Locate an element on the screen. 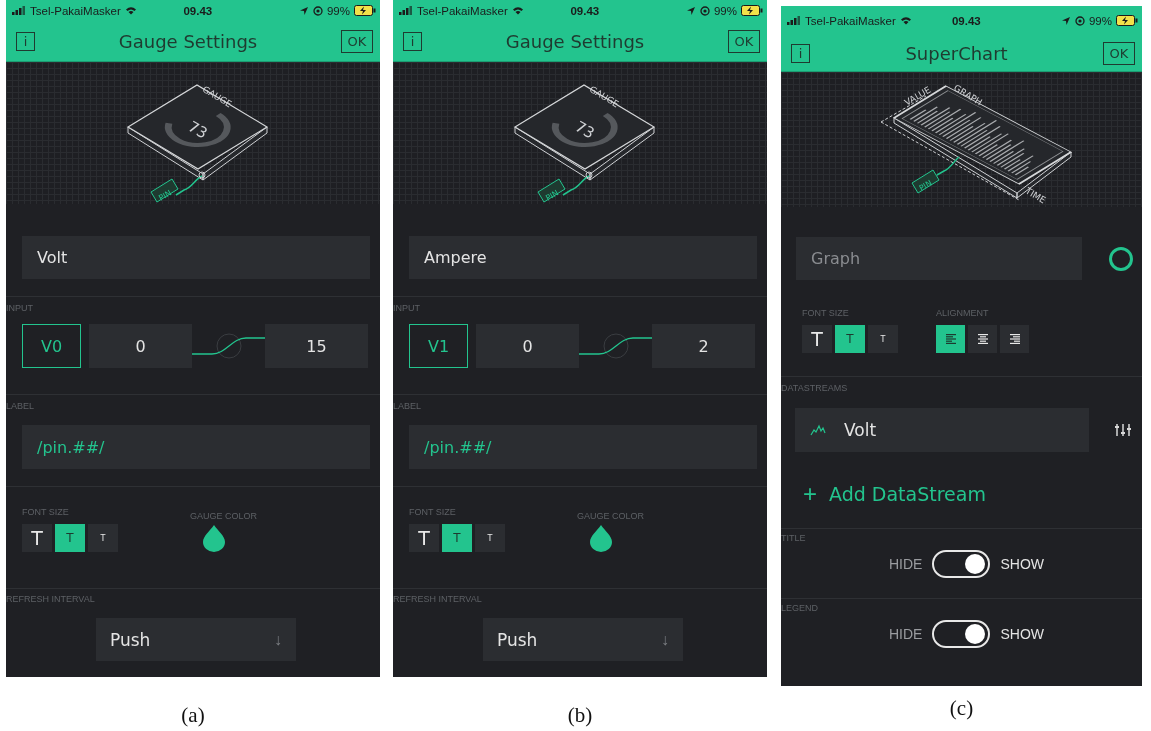 This screenshot has width=1151, height=731. section-label: DATASTREAMS is located at coordinates (815, 388).